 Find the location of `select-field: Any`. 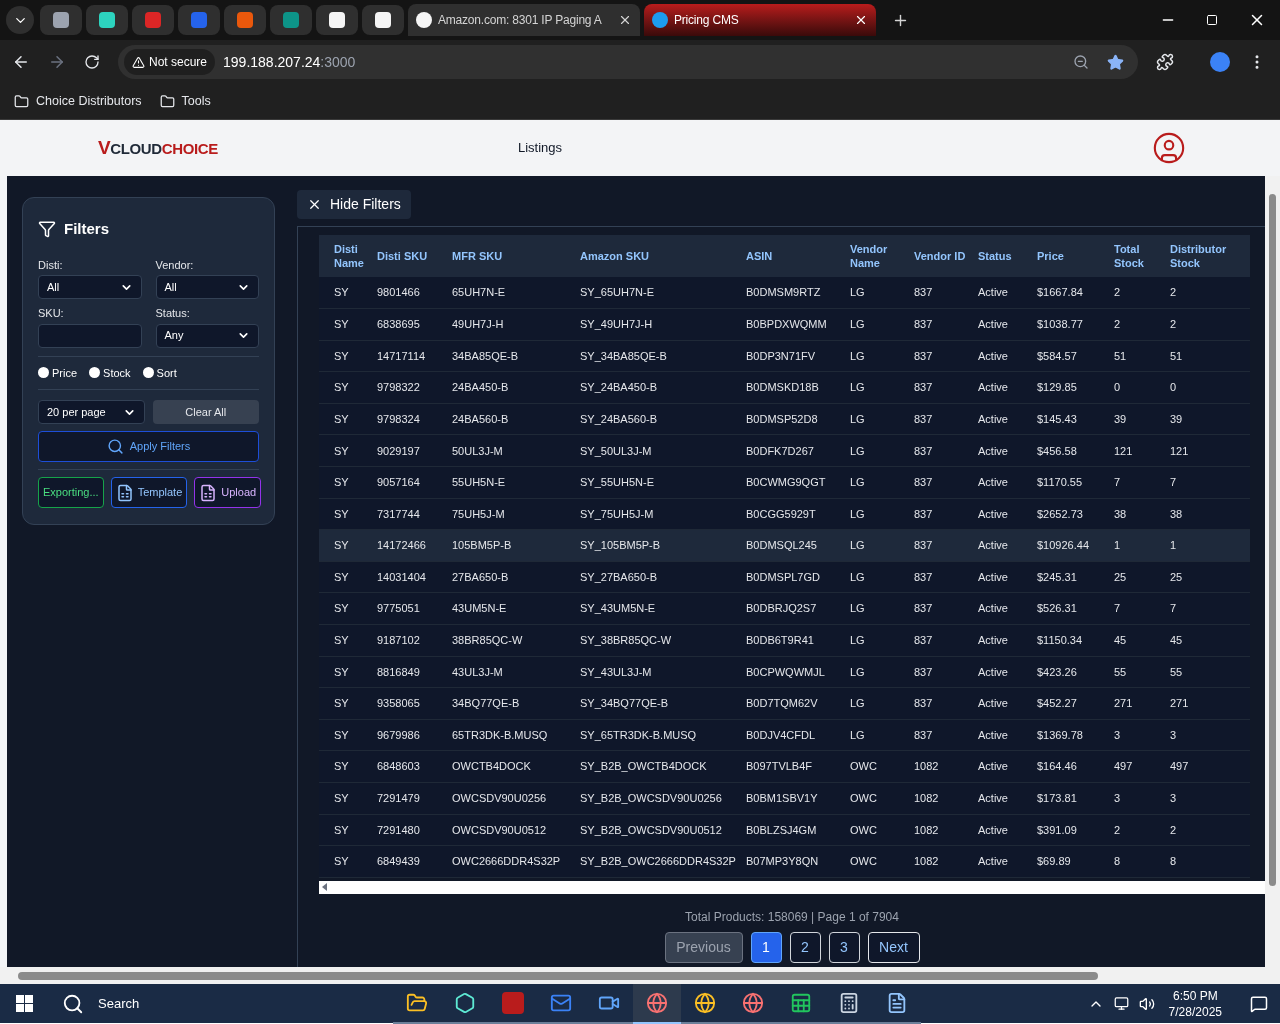

select-field: Any is located at coordinates (207, 335).